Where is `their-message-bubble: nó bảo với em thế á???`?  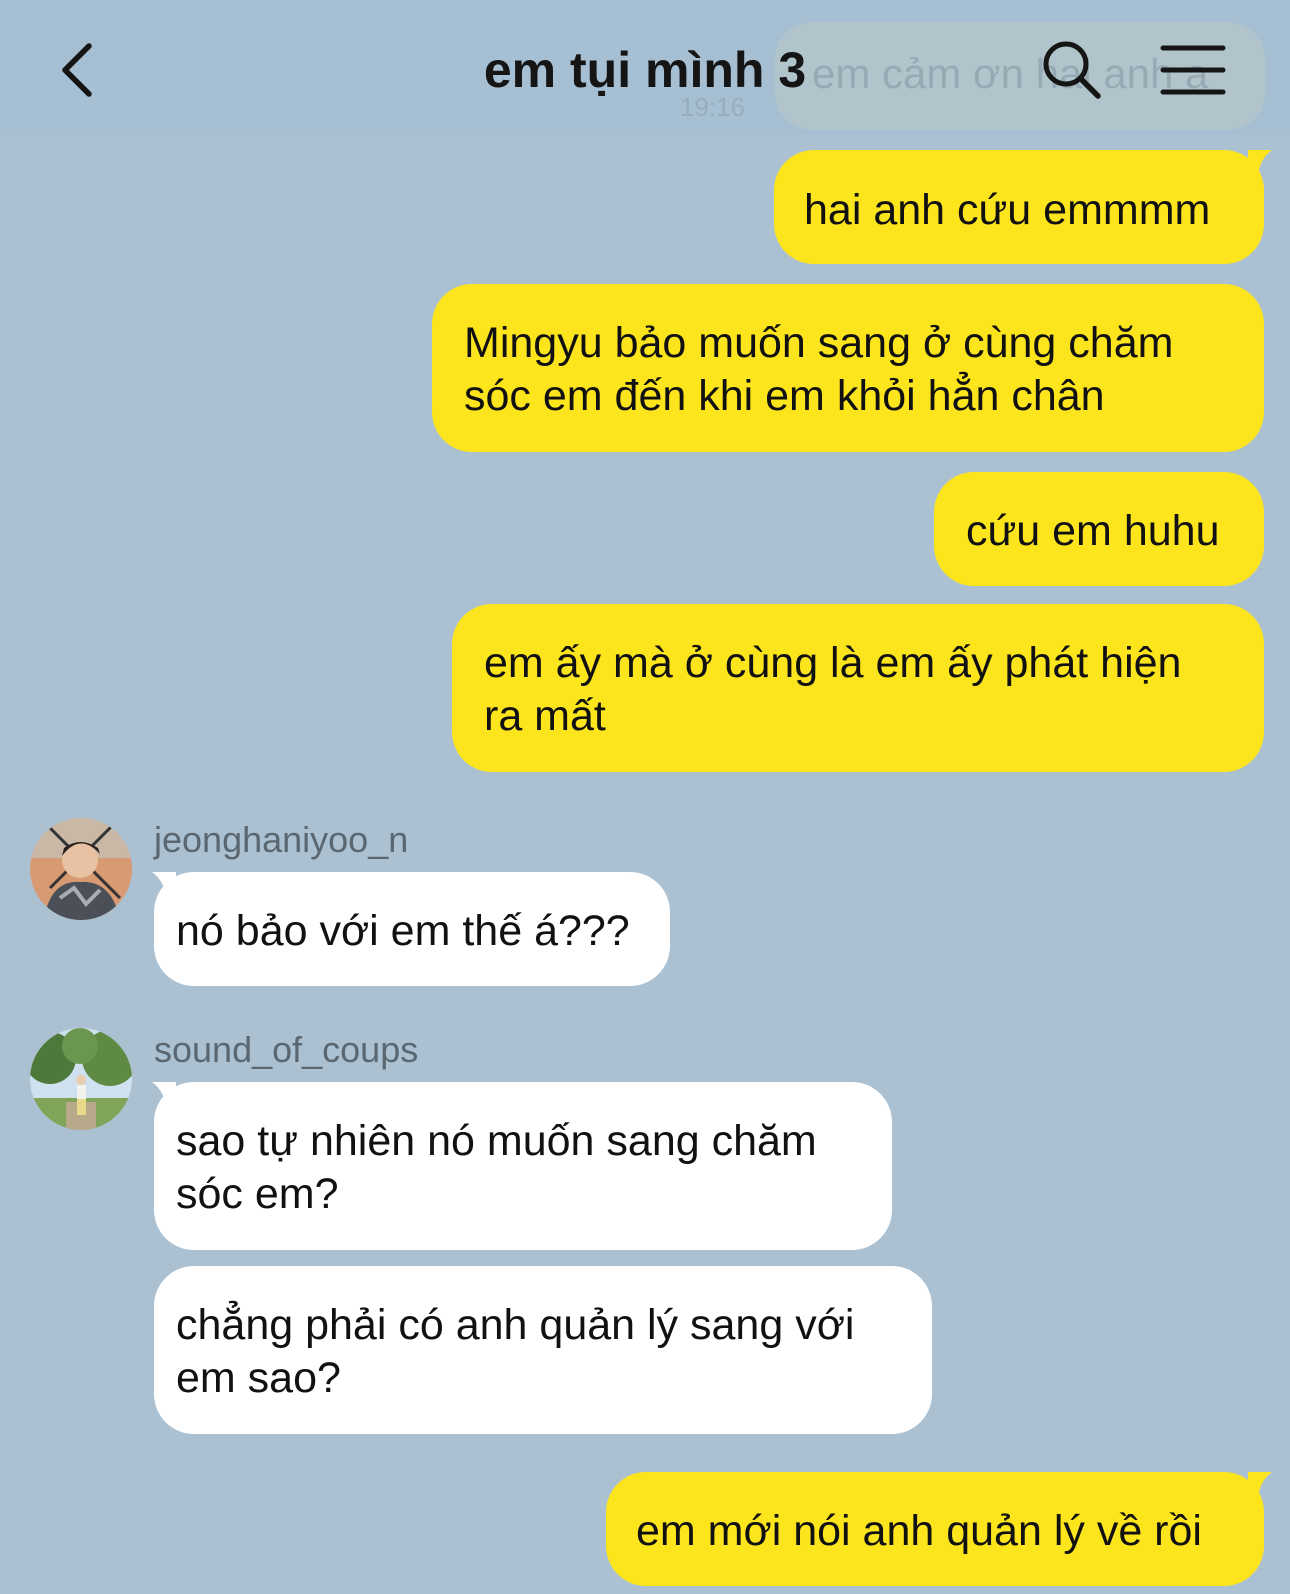
their-message-bubble: nó bảo với em thế á??? is located at coordinates (412, 929).